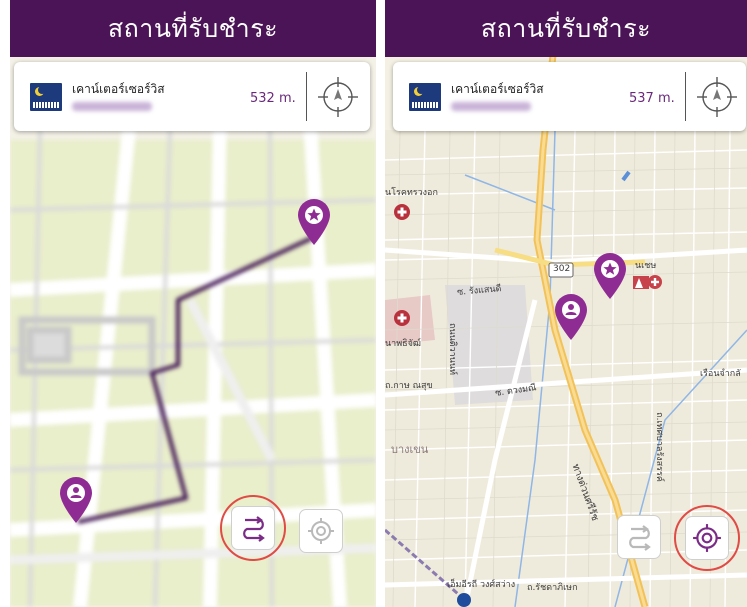 Image resolution: width=747 pixels, height=607 pixels. What do you see at coordinates (646, 266) in the screenshot?
I see `map-label-mall: นเชษ` at bounding box center [646, 266].